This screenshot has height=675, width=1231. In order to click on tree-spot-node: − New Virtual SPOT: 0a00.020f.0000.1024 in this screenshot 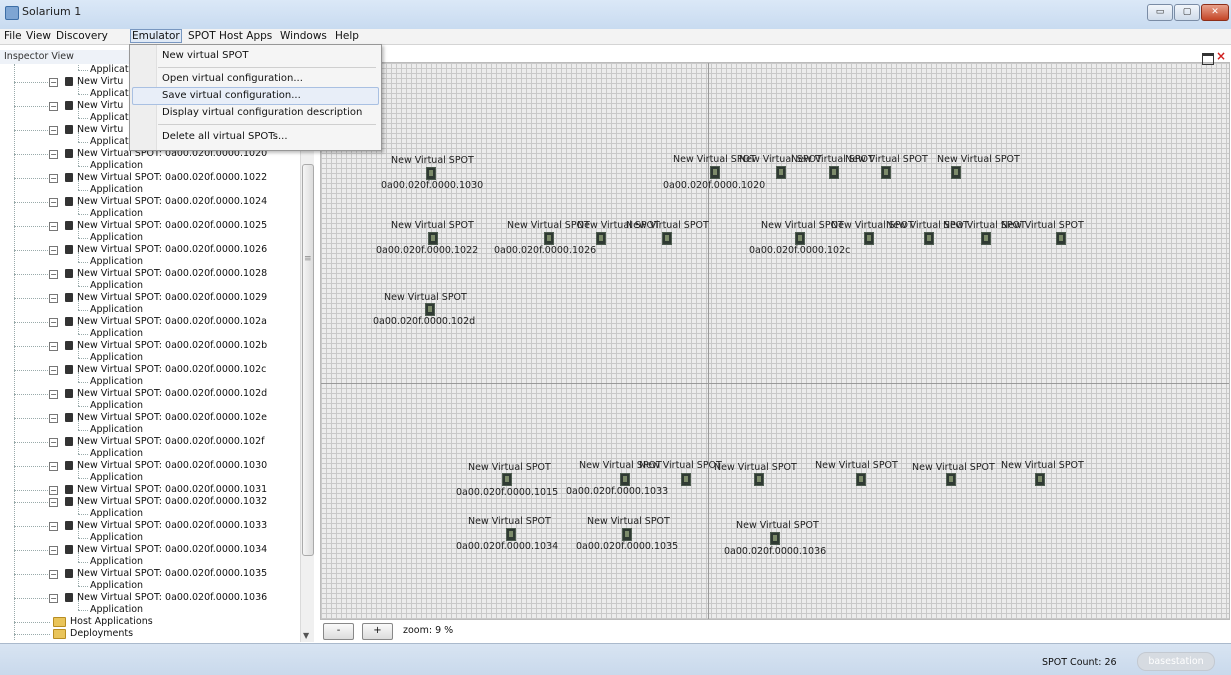, I will do `click(154, 202)`.